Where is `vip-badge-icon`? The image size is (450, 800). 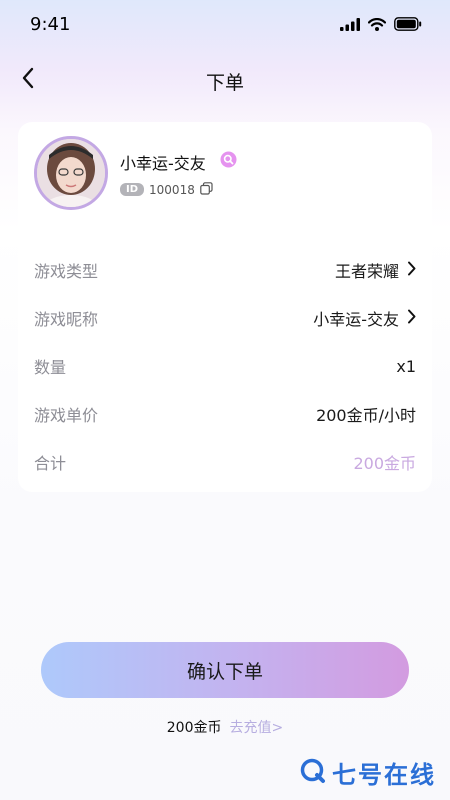 vip-badge-icon is located at coordinates (228, 161).